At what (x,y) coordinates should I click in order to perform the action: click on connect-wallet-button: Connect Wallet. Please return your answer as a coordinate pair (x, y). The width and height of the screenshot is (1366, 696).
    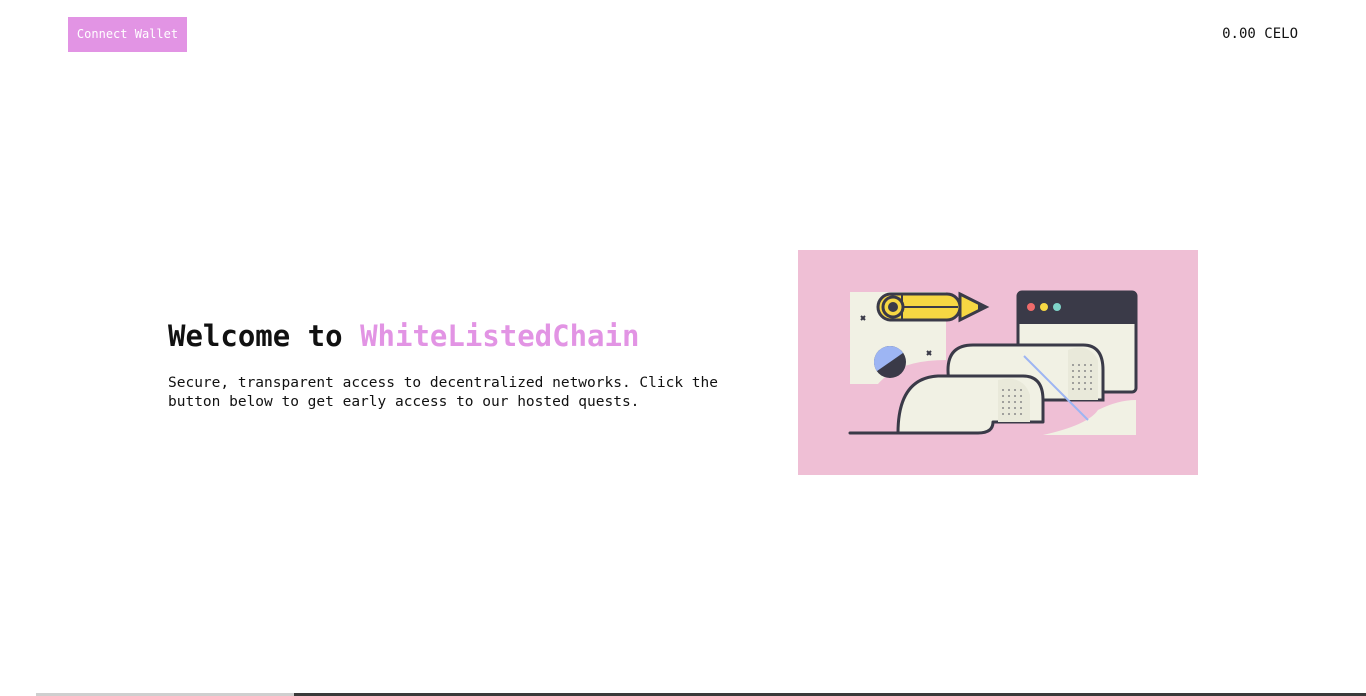
    Looking at the image, I should click on (127, 34).